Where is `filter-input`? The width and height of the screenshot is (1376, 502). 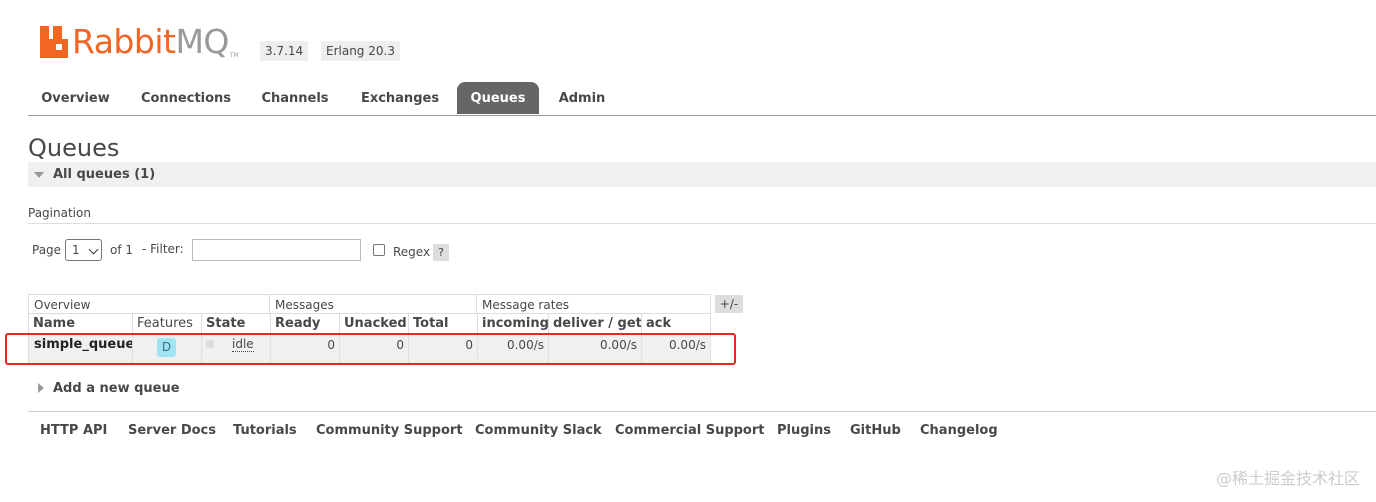 filter-input is located at coordinates (276, 250).